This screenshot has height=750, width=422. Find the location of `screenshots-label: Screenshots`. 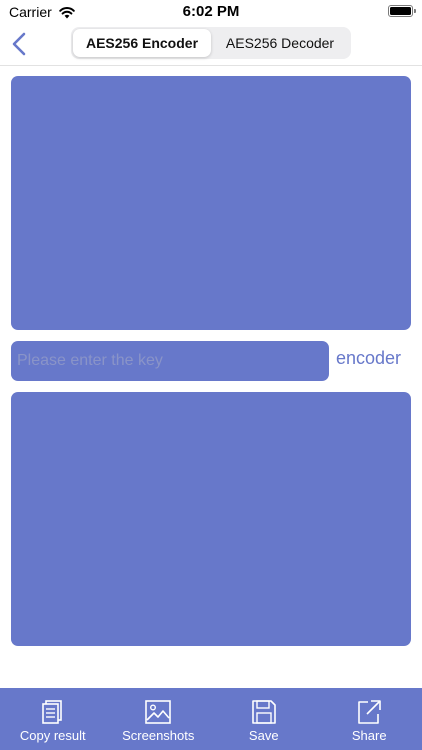

screenshots-label: Screenshots is located at coordinates (158, 735).